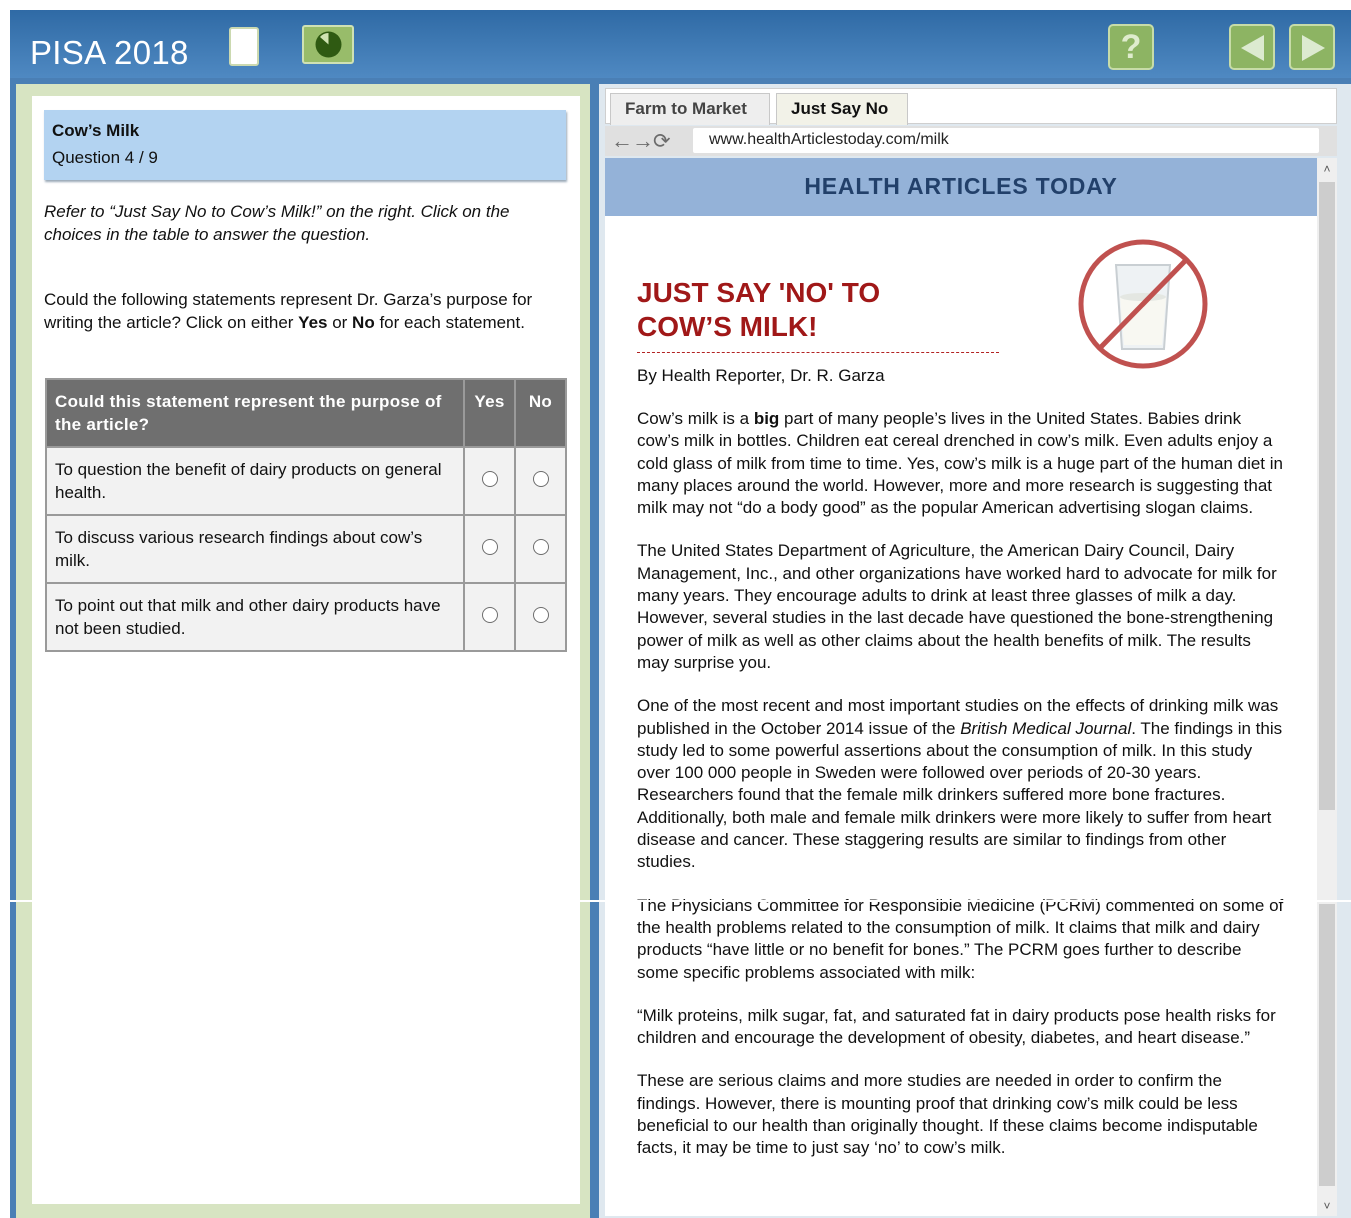  I want to click on browser-tabs: Farm to Market Just Say No, so click(971, 106).